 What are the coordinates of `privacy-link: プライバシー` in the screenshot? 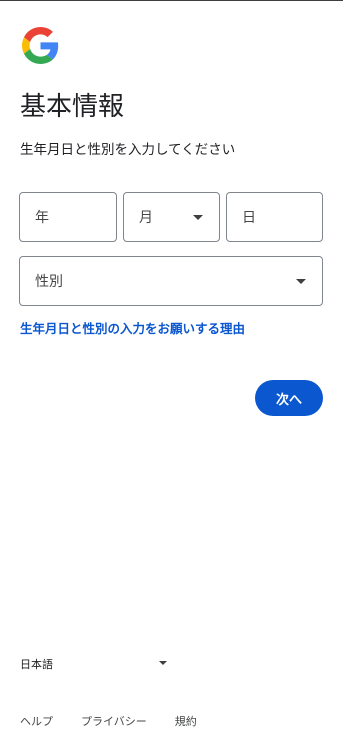 It's located at (114, 721).